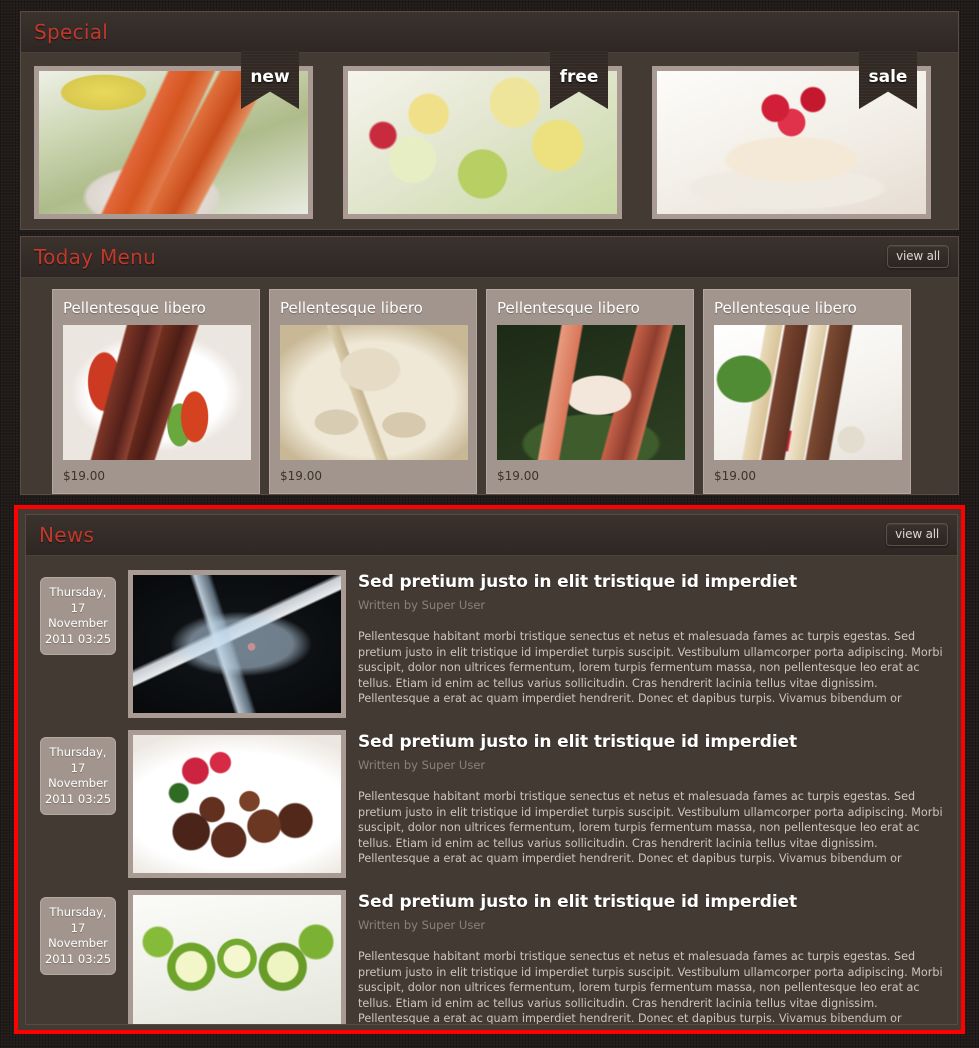 The image size is (979, 1048). I want to click on nigiri-sushi-image, so click(591, 392).